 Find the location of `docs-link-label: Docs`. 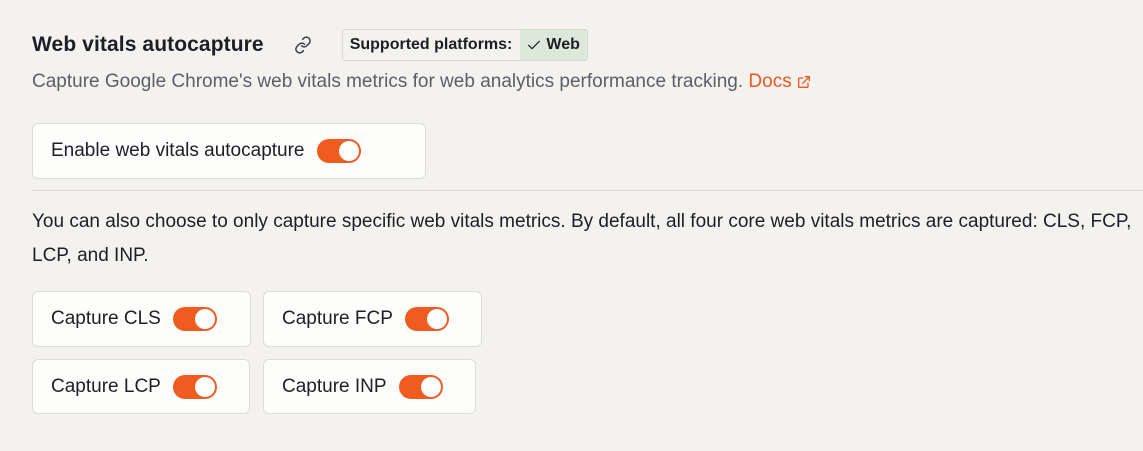

docs-link-label: Docs is located at coordinates (770, 81).